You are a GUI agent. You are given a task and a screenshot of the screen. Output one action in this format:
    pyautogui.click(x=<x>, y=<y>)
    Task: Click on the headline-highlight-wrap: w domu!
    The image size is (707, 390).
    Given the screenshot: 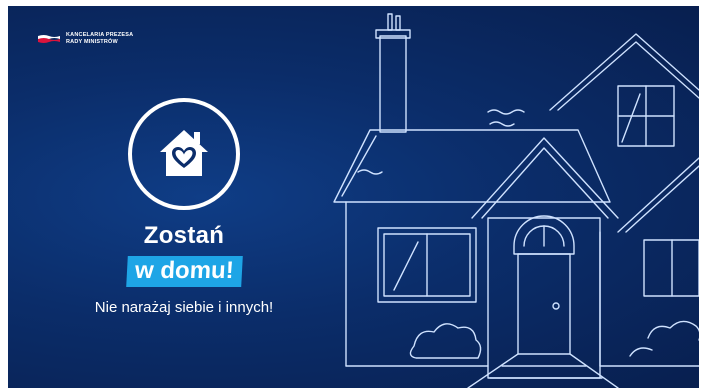 What is the action you would take?
    pyautogui.click(x=184, y=271)
    